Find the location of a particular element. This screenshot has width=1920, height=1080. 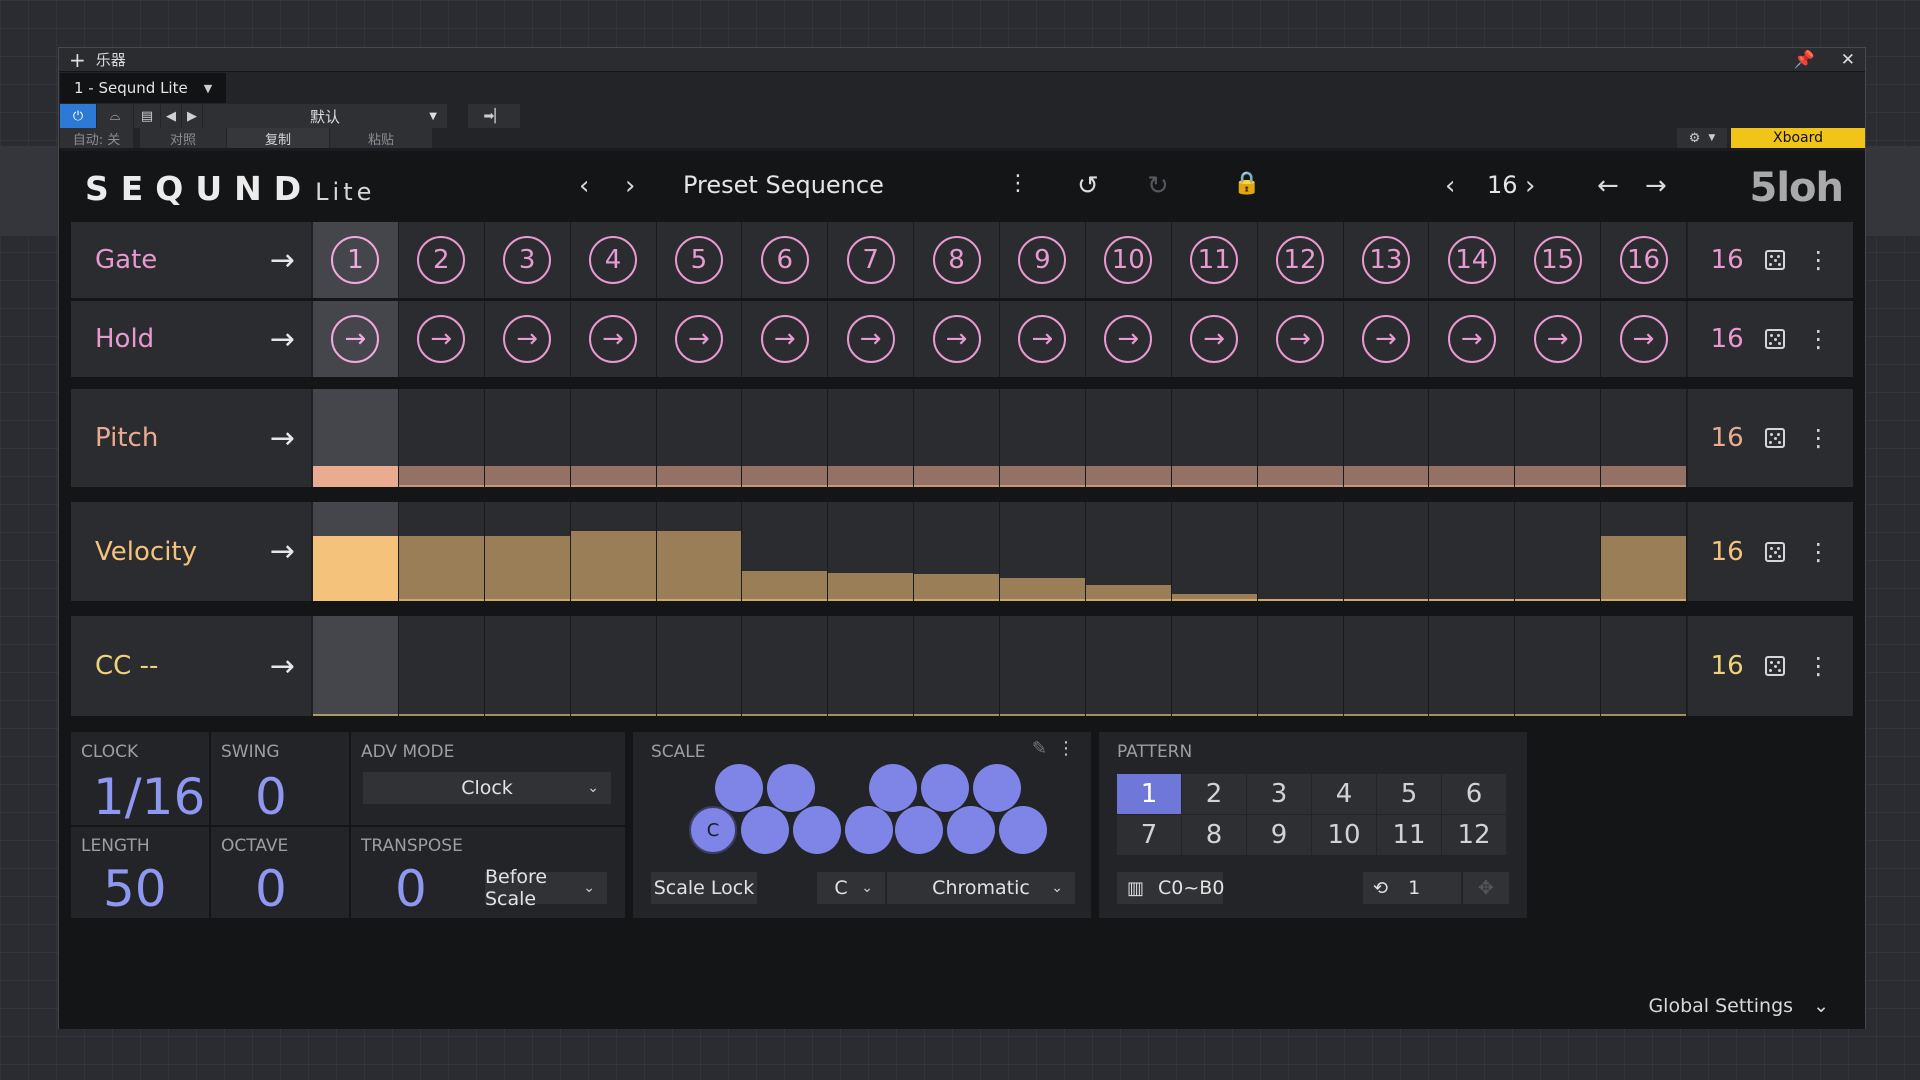

pattern-slot-2: 2 is located at coordinates (1214, 794).